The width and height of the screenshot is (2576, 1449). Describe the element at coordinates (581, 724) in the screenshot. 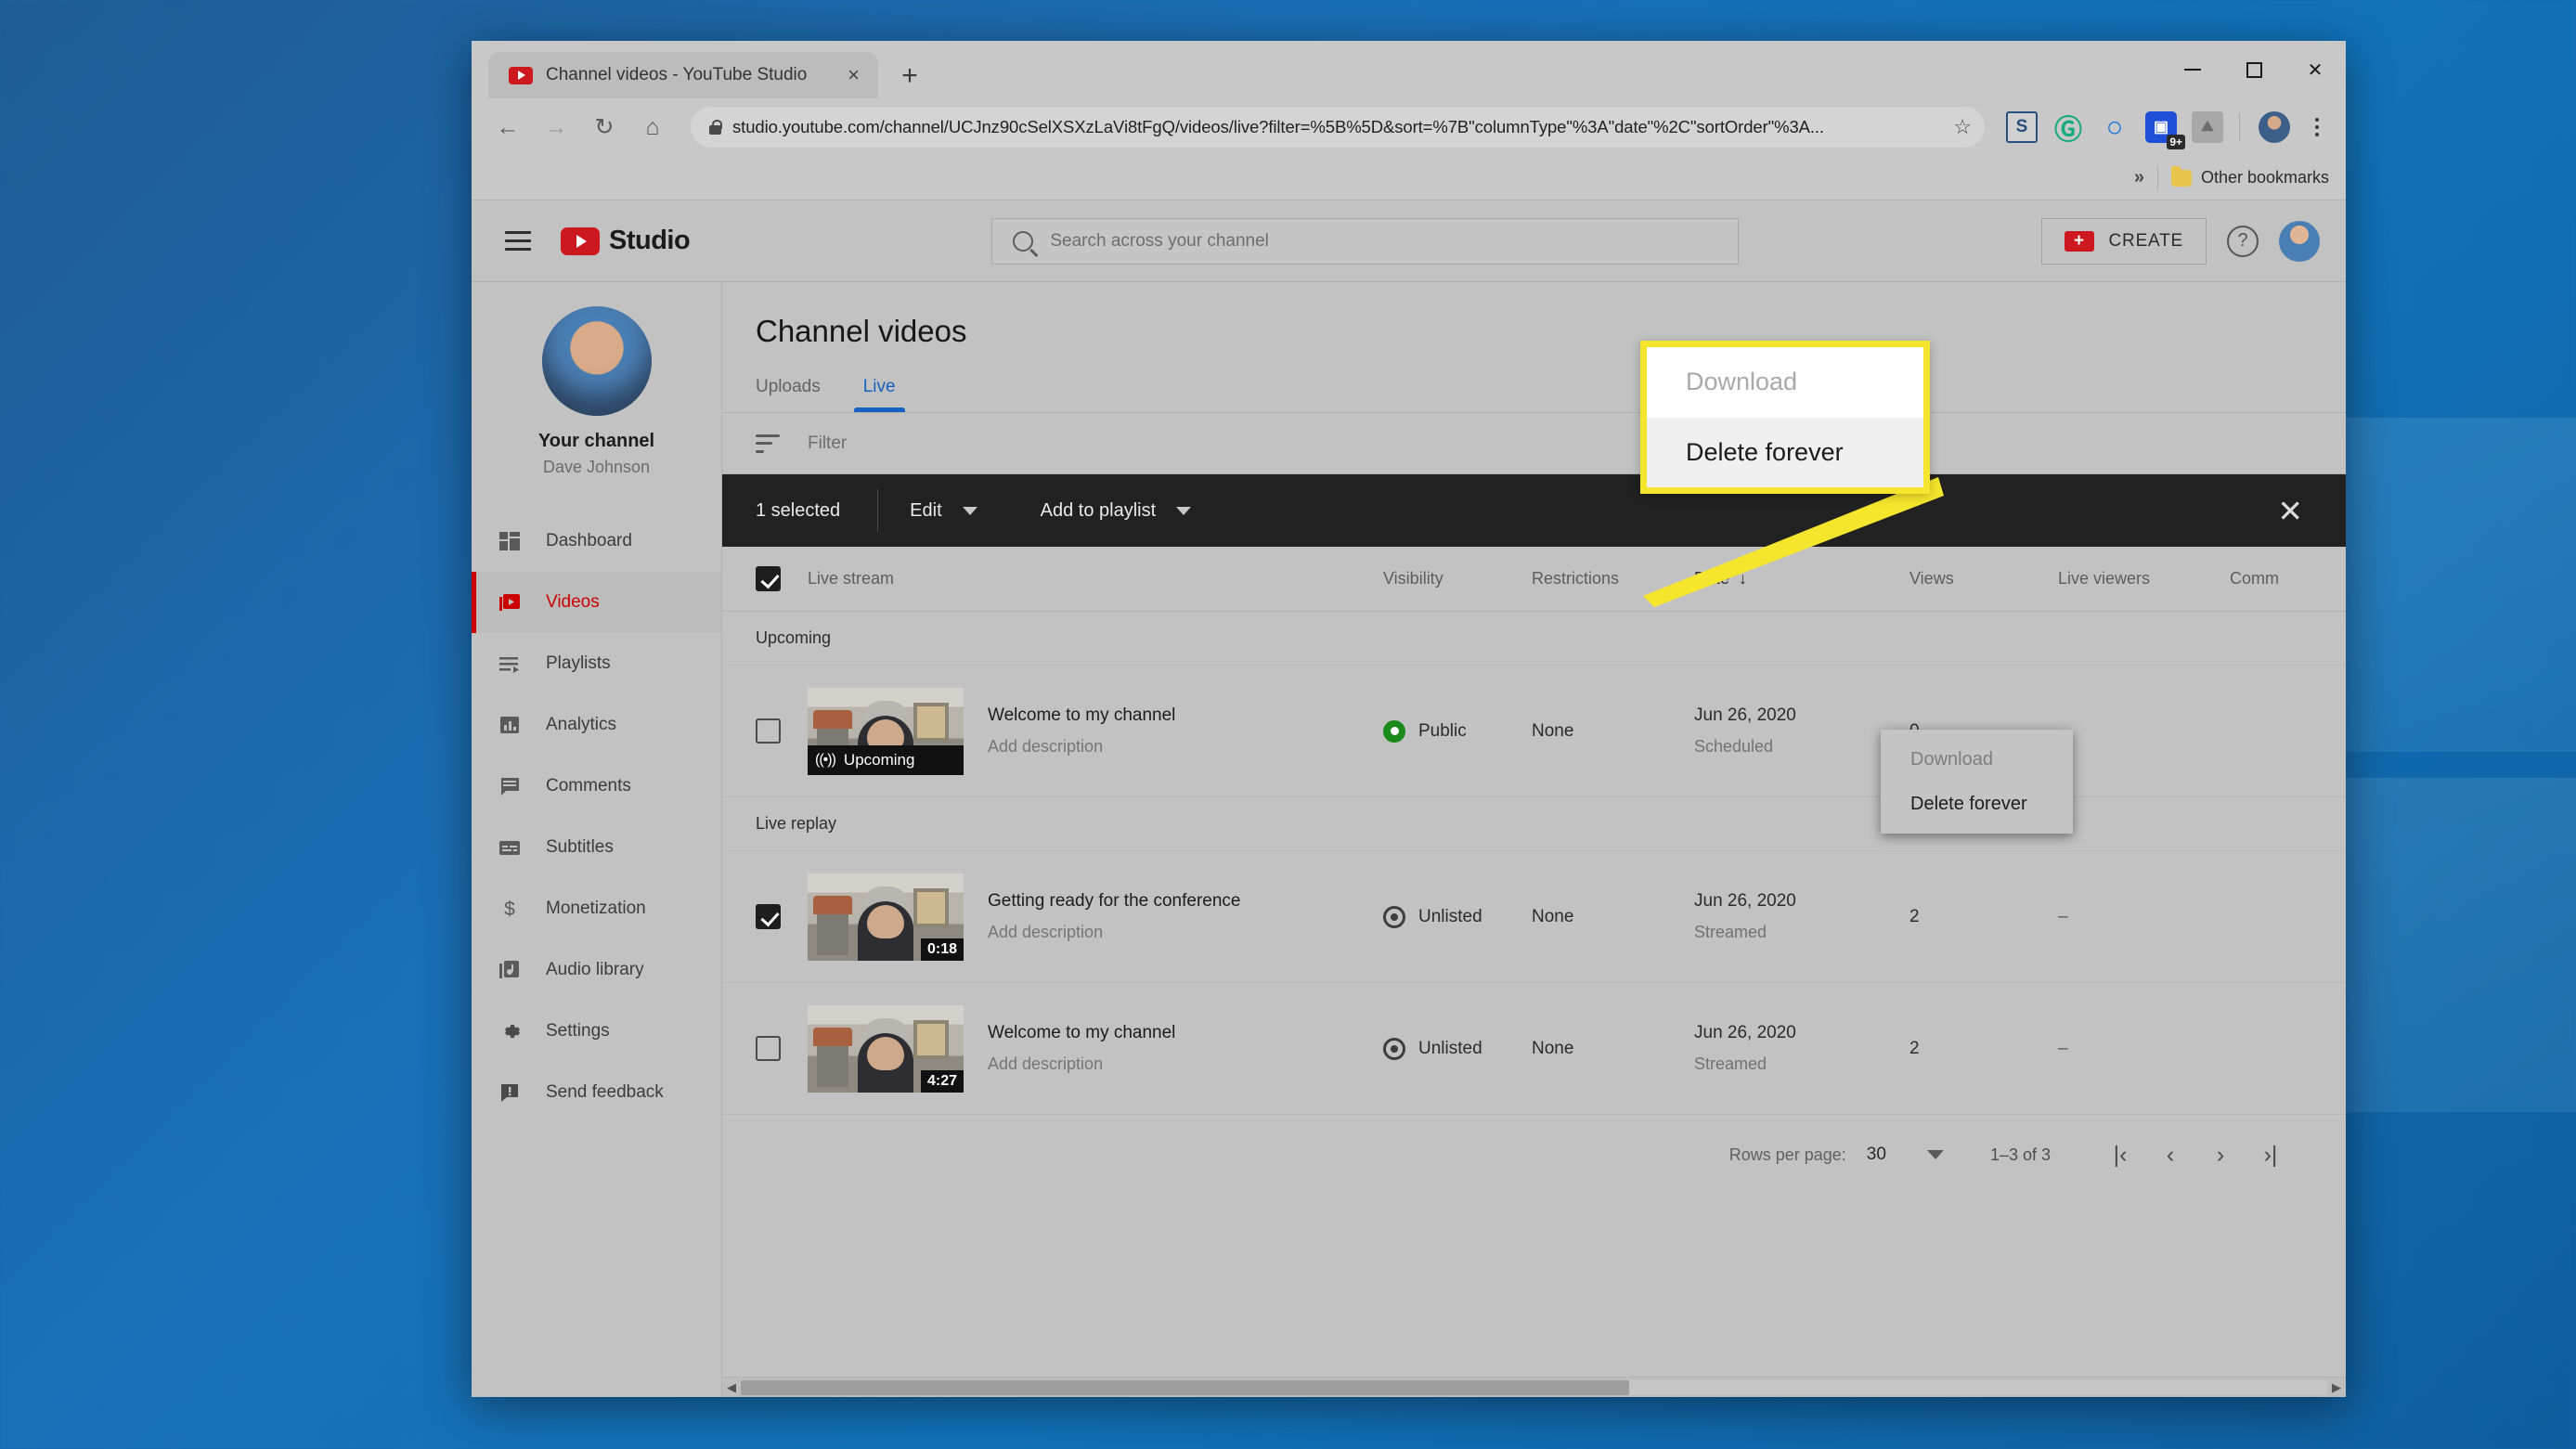

I see `sidebar-item-label: Analytics` at that location.